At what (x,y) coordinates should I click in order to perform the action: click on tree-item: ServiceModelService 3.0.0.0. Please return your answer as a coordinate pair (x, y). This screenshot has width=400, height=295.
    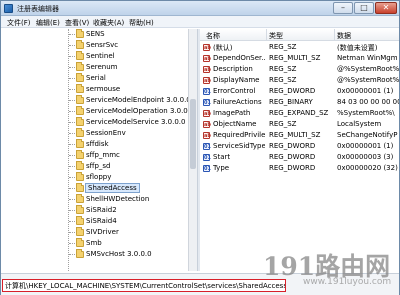
    Looking at the image, I should click on (99, 122).